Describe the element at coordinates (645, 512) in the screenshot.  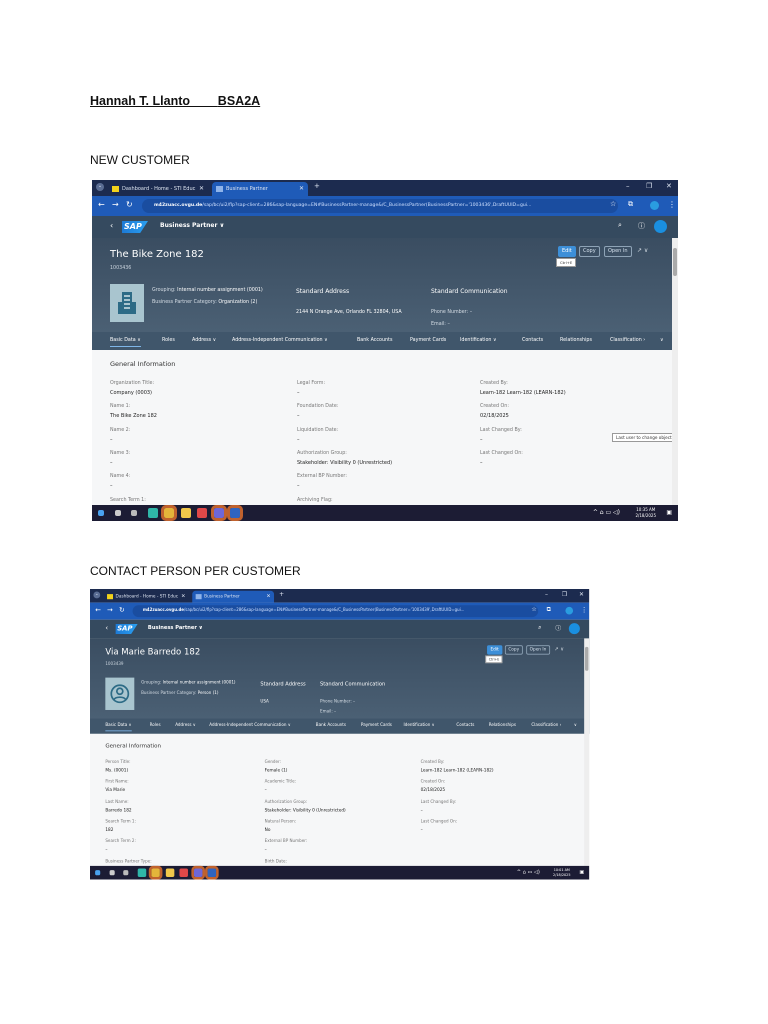
I see `clock: 10:35 AM 2/18/2025` at that location.